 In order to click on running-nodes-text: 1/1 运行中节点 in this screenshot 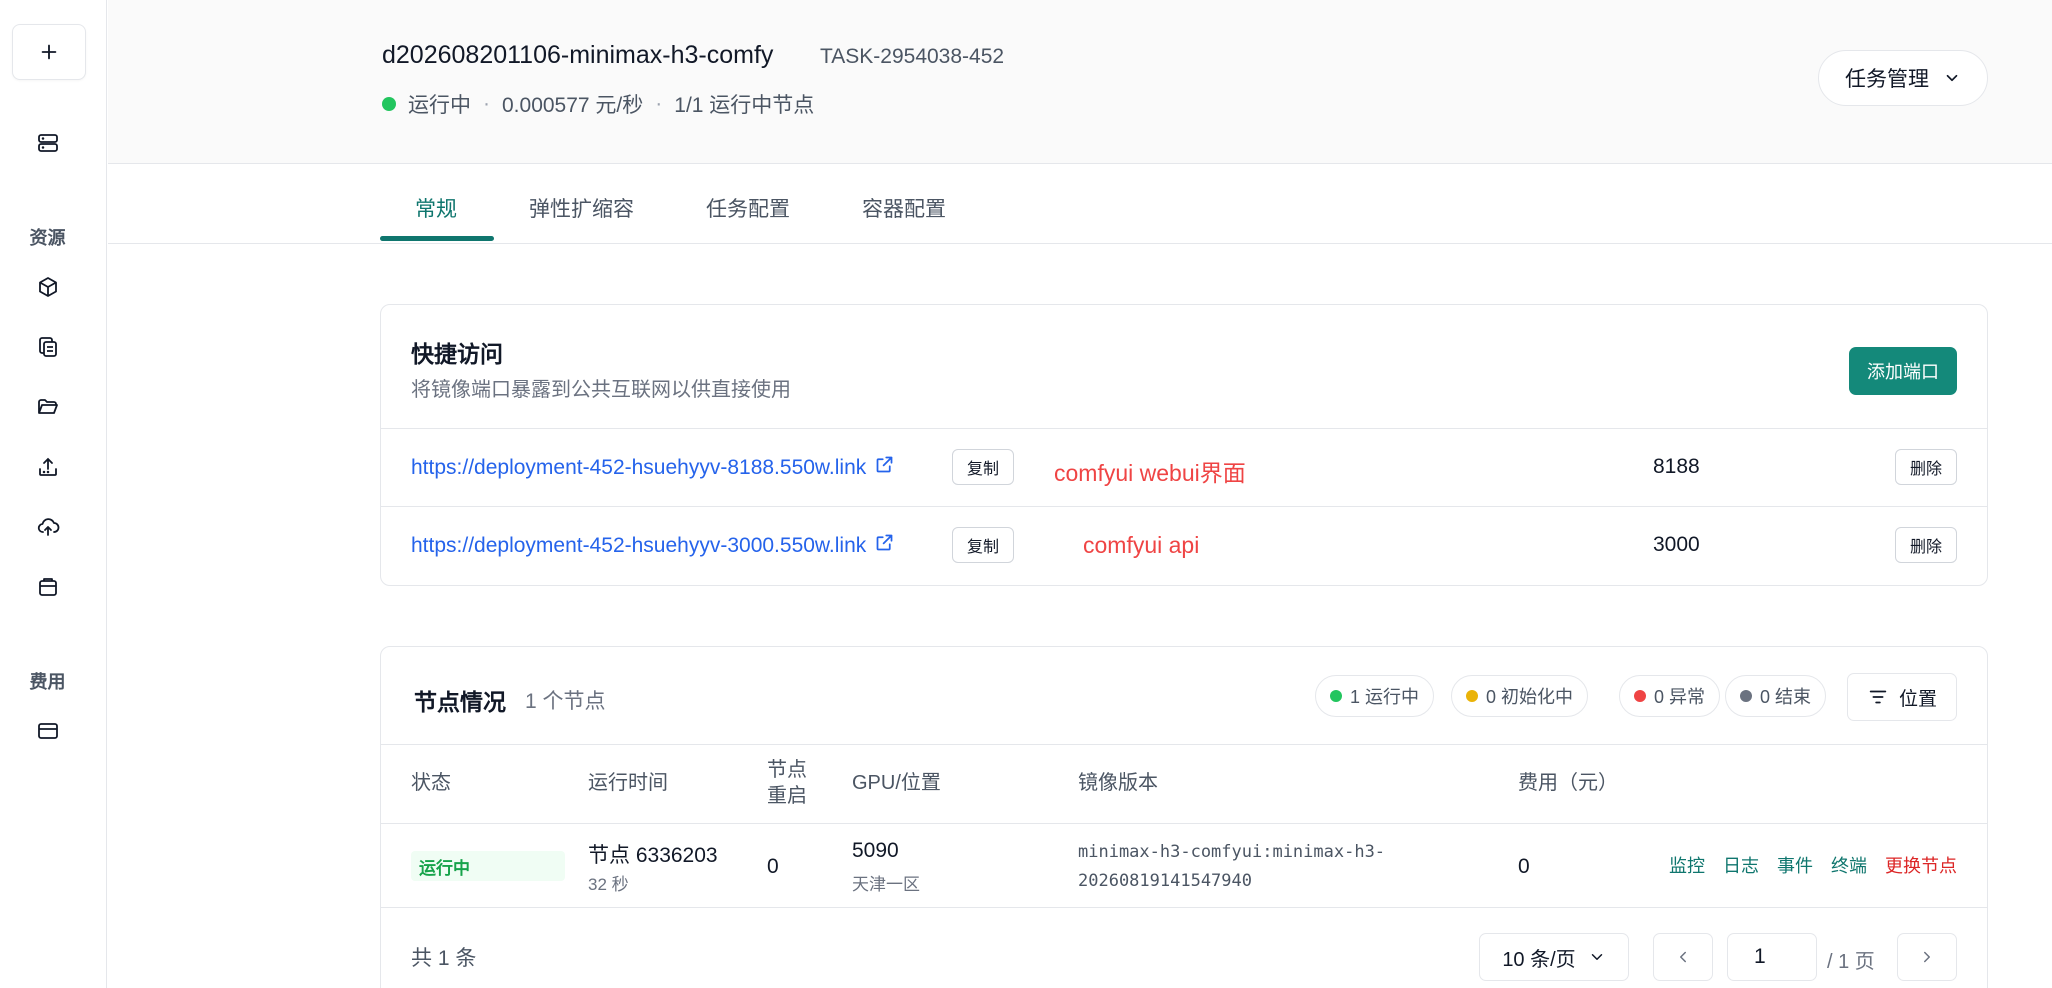, I will do `click(744, 105)`.